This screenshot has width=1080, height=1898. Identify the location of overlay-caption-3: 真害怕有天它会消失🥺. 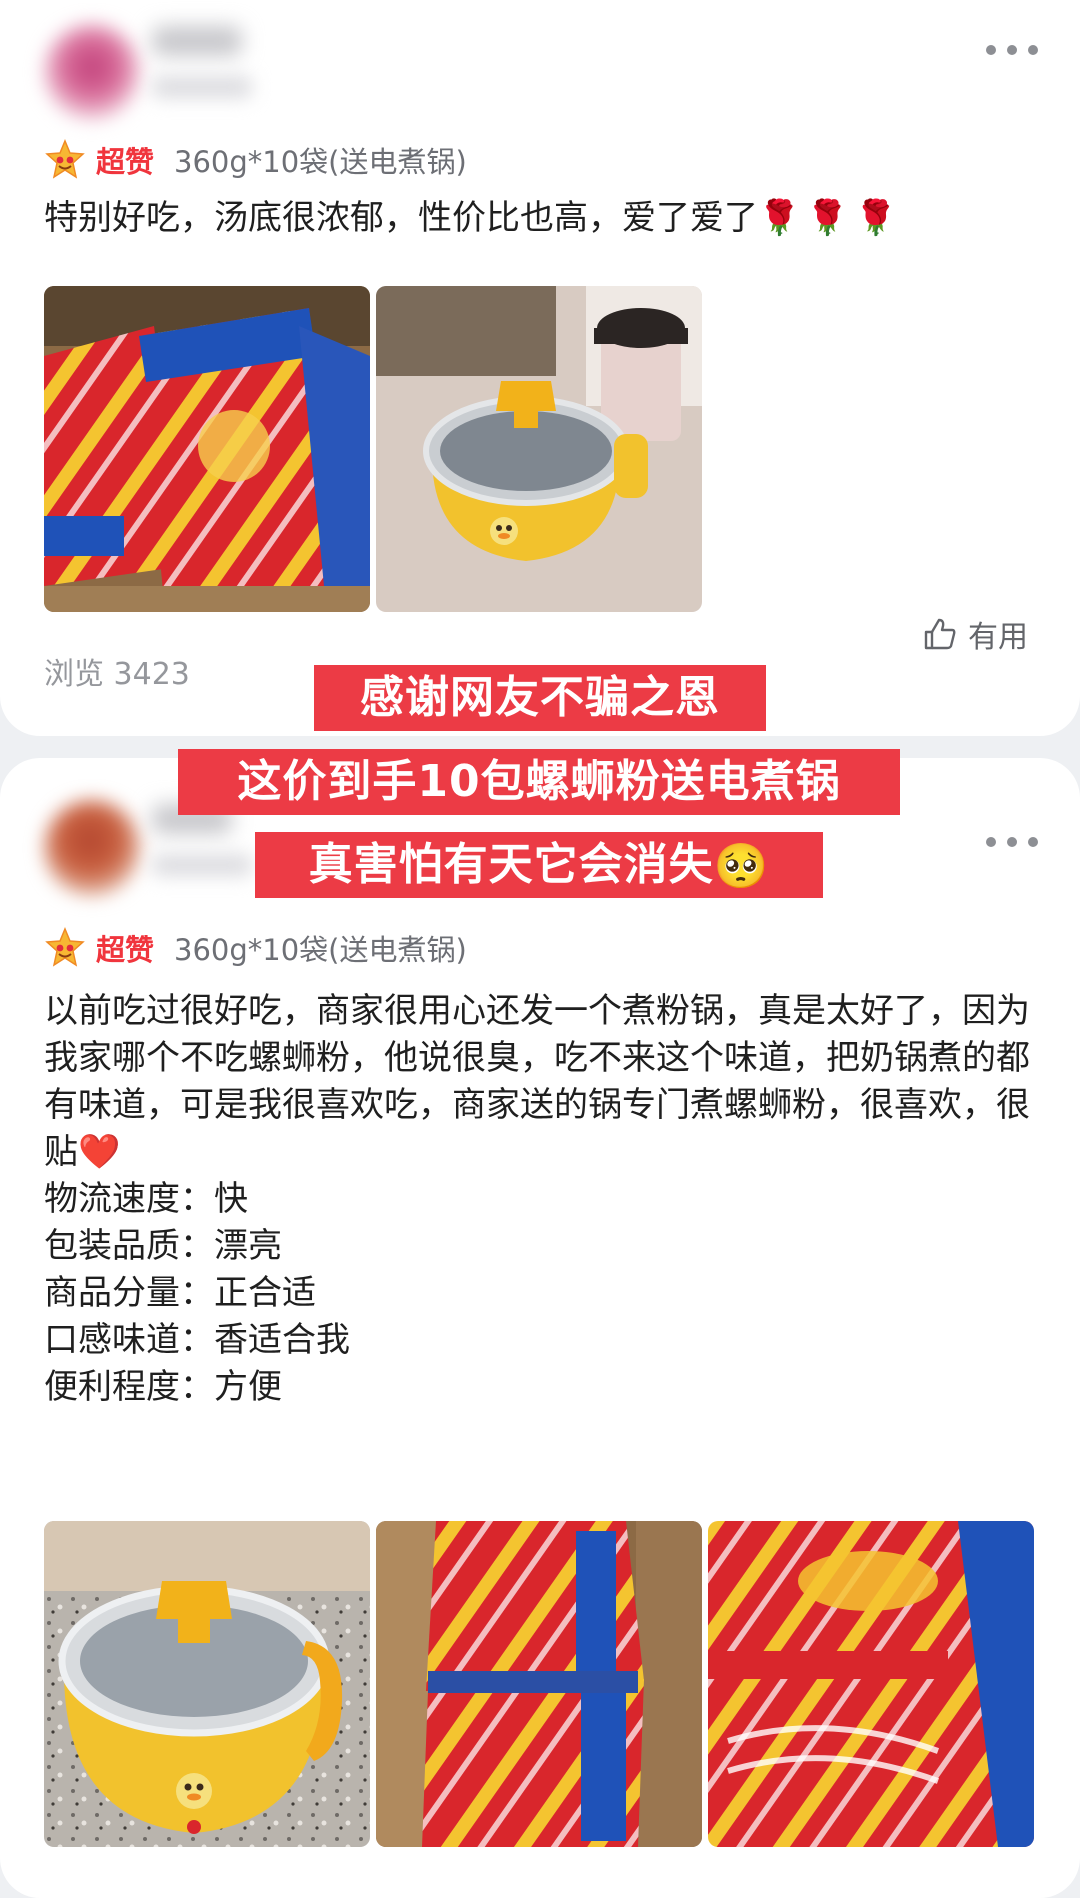
(539, 865).